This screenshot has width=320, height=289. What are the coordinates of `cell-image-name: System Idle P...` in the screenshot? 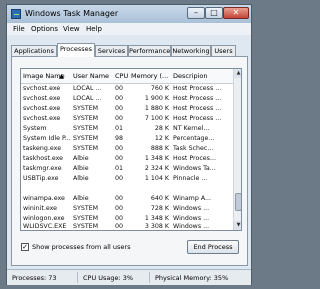 It's located at (47, 138).